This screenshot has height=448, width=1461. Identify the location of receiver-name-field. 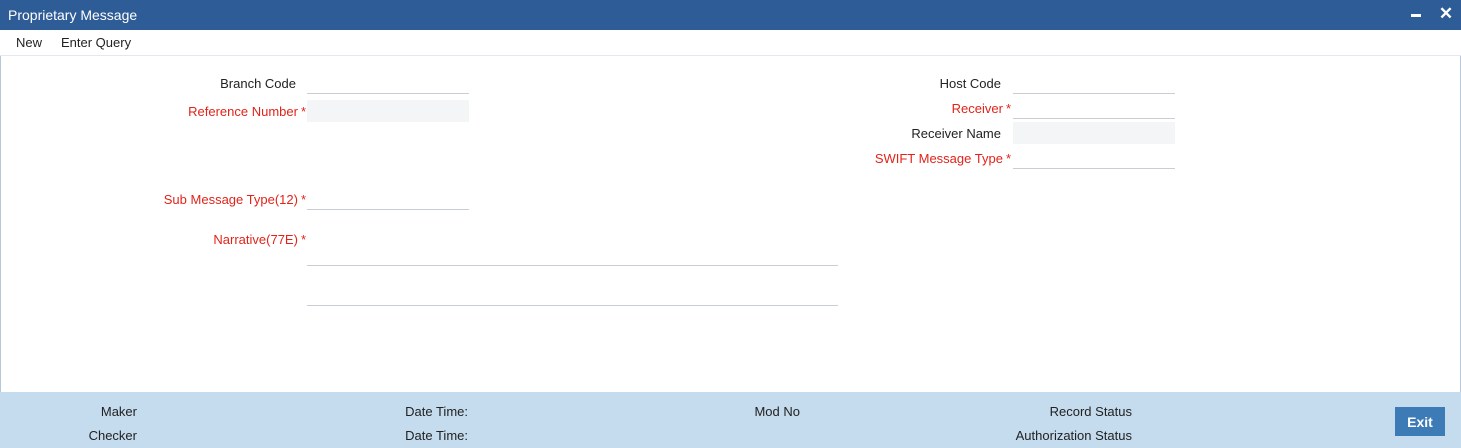
(1094, 133).